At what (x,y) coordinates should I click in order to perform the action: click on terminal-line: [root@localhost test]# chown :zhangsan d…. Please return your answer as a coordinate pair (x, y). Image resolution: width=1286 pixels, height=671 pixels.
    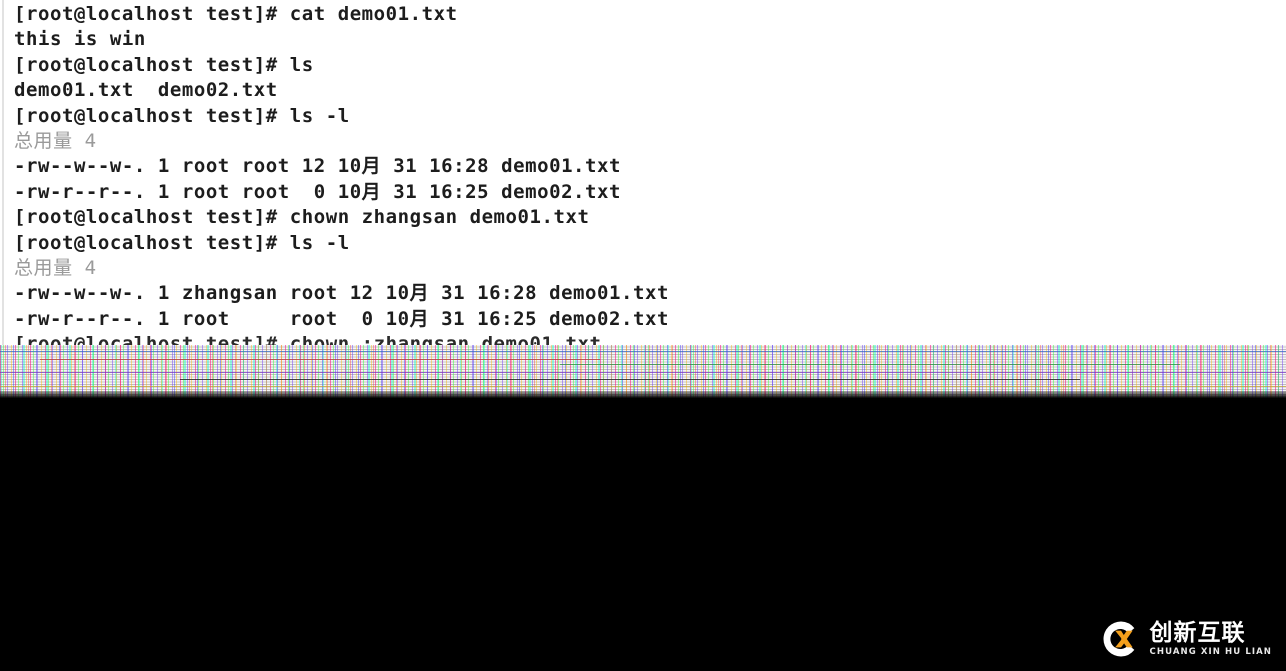
    Looking at the image, I should click on (308, 339).